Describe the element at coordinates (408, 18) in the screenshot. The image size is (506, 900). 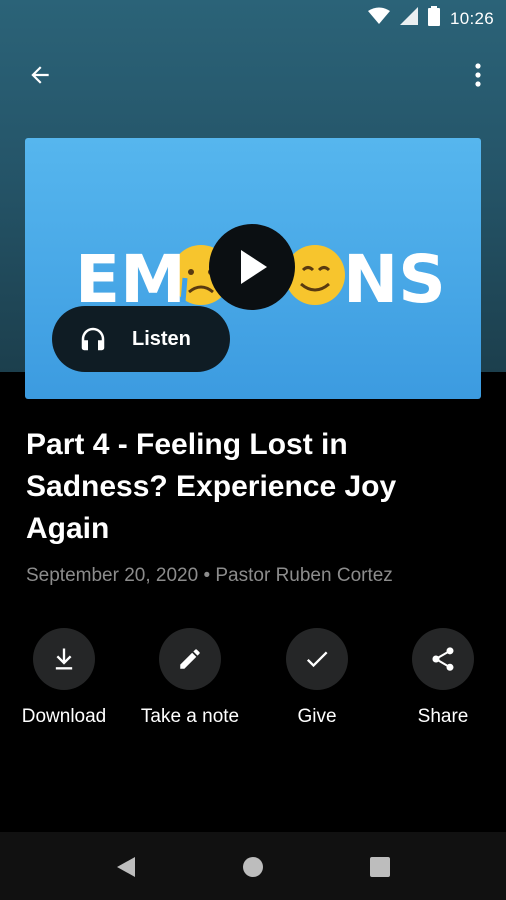
I see `cell-signal-icon` at that location.